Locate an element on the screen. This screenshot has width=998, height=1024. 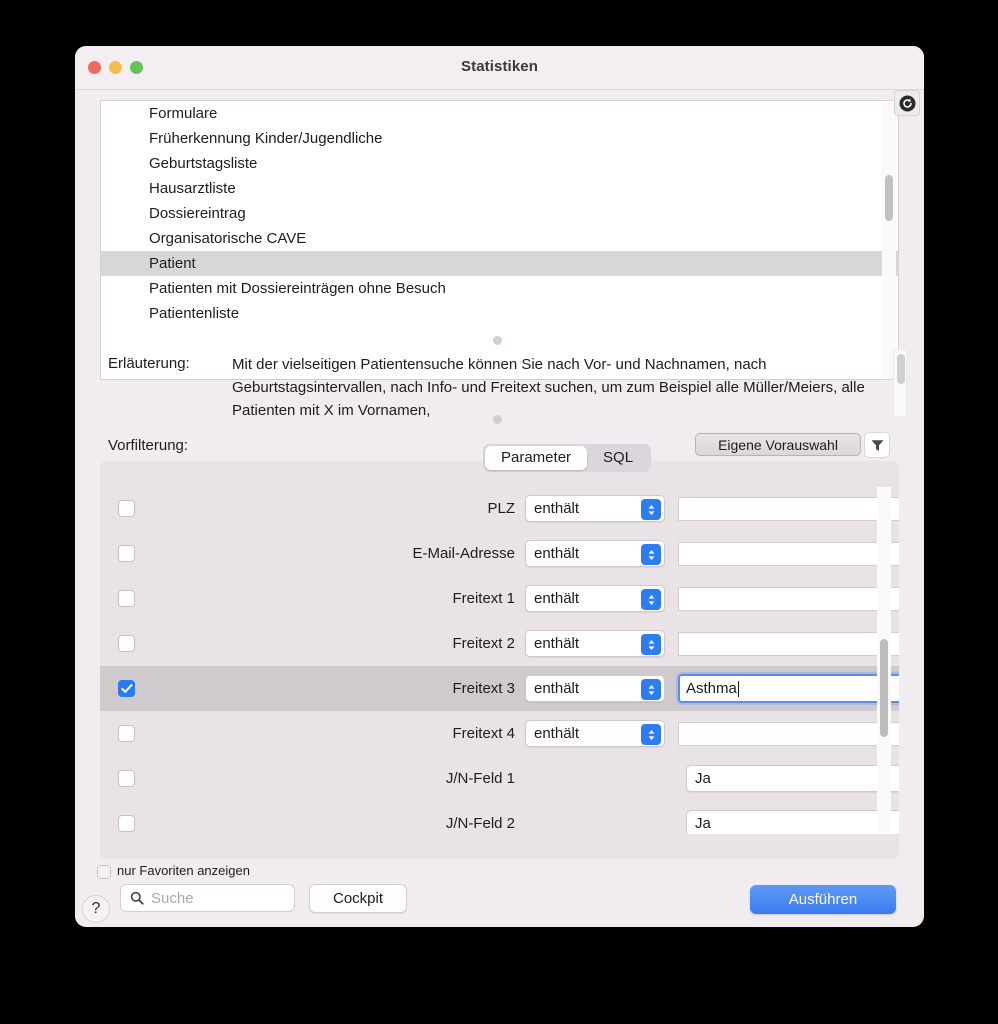
explanation-scrollbar is located at coordinates (900, 383).